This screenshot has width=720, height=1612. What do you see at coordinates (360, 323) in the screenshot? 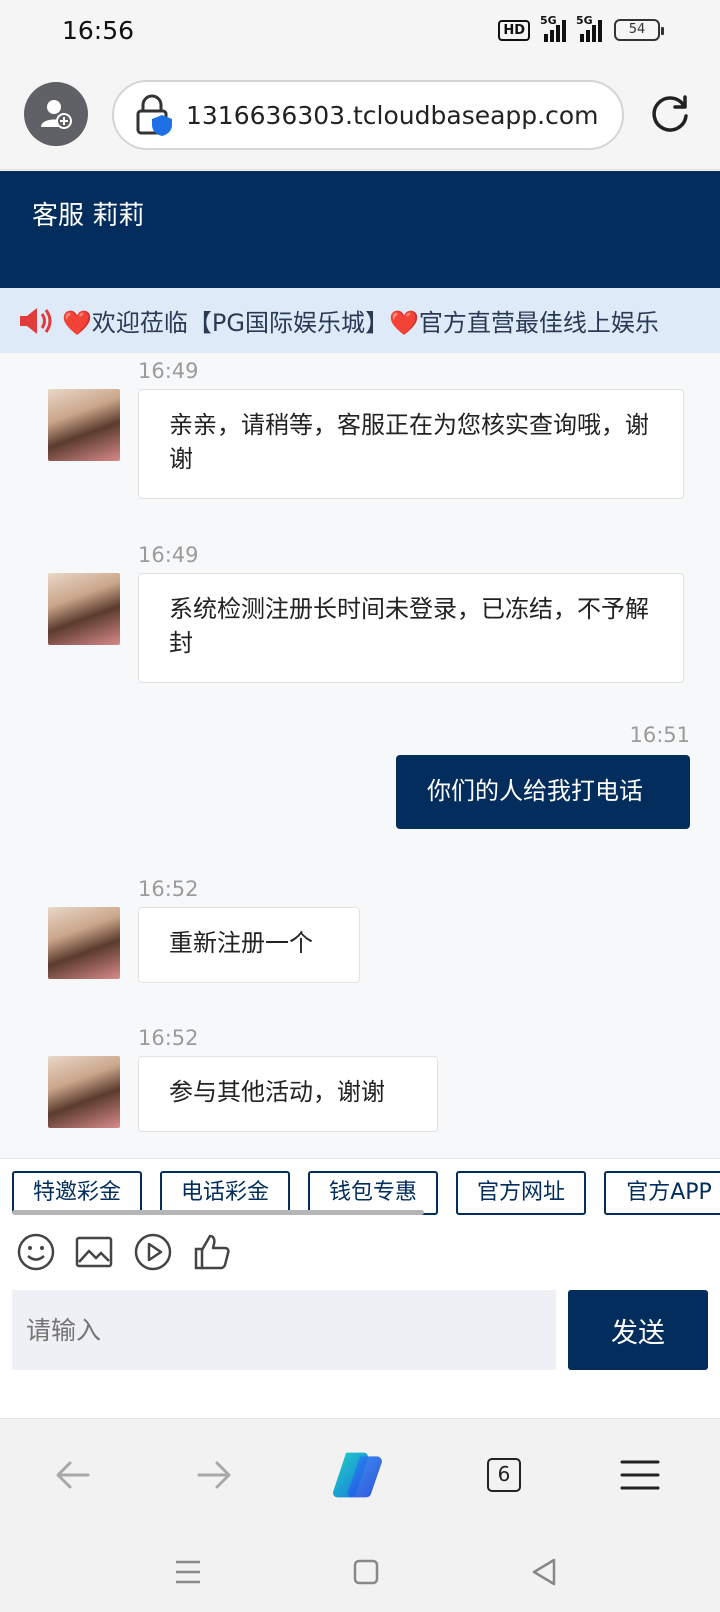
I see `announcement-text: ❤️欢迎莅临【PG国际娱乐城】❤️官方直营最佳线上娱乐` at bounding box center [360, 323].